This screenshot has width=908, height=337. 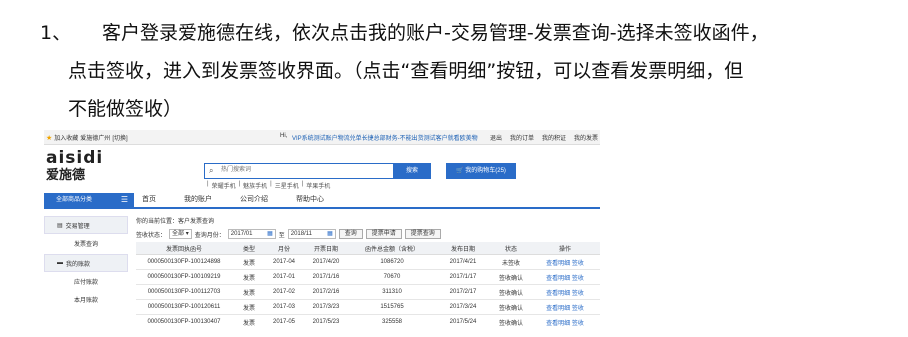 I want to click on table-cell: 0000500130FP-100120611, so click(x=184, y=307).